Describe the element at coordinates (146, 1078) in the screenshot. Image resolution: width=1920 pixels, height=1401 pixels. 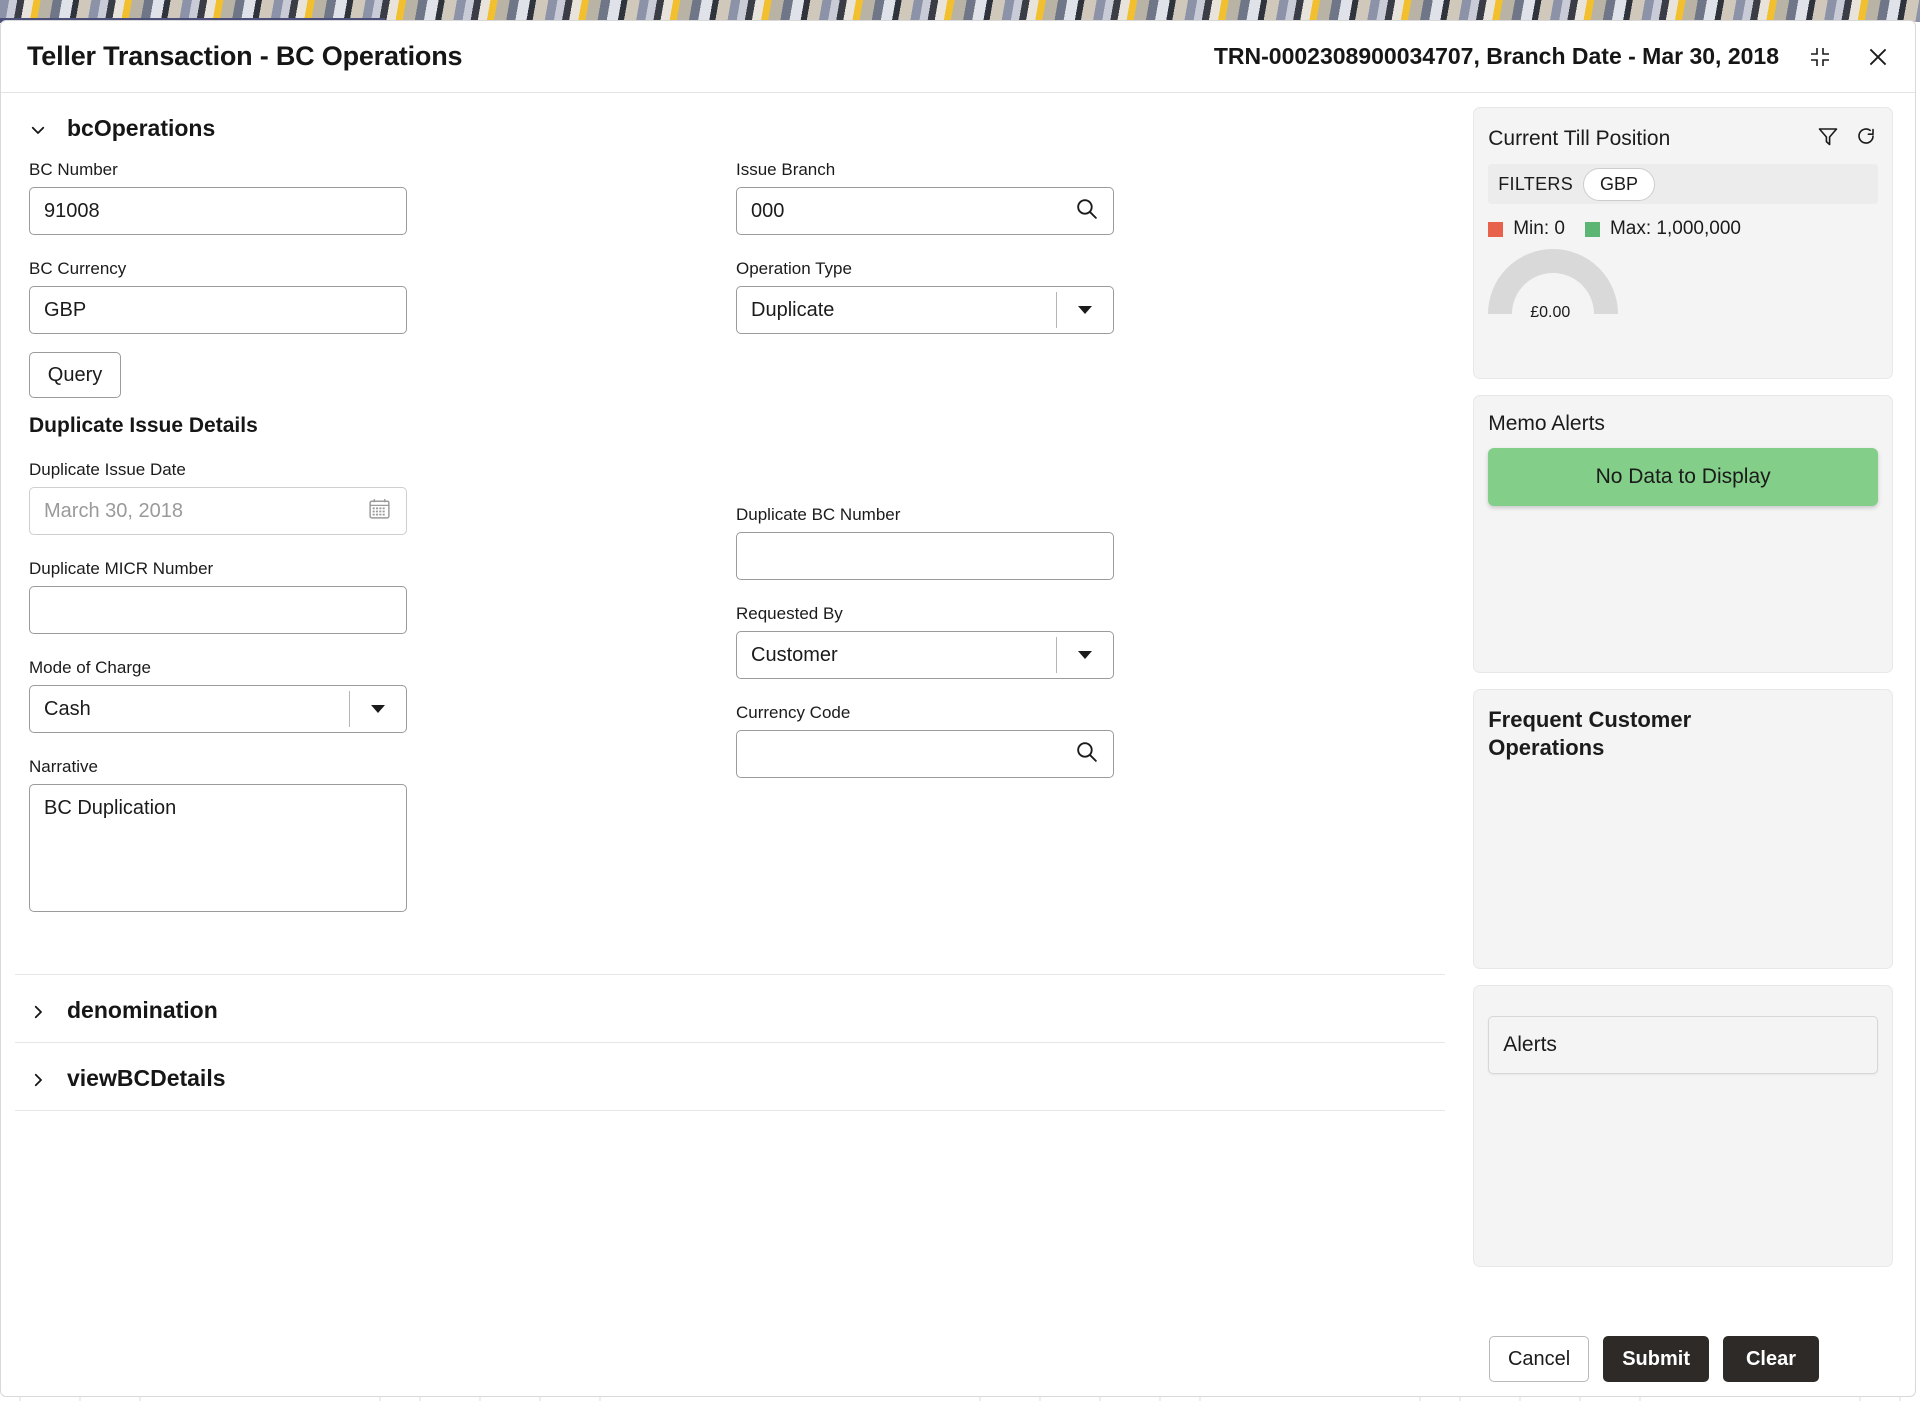
I see `accordion-title-viewbcdetails: viewBCDetails` at that location.